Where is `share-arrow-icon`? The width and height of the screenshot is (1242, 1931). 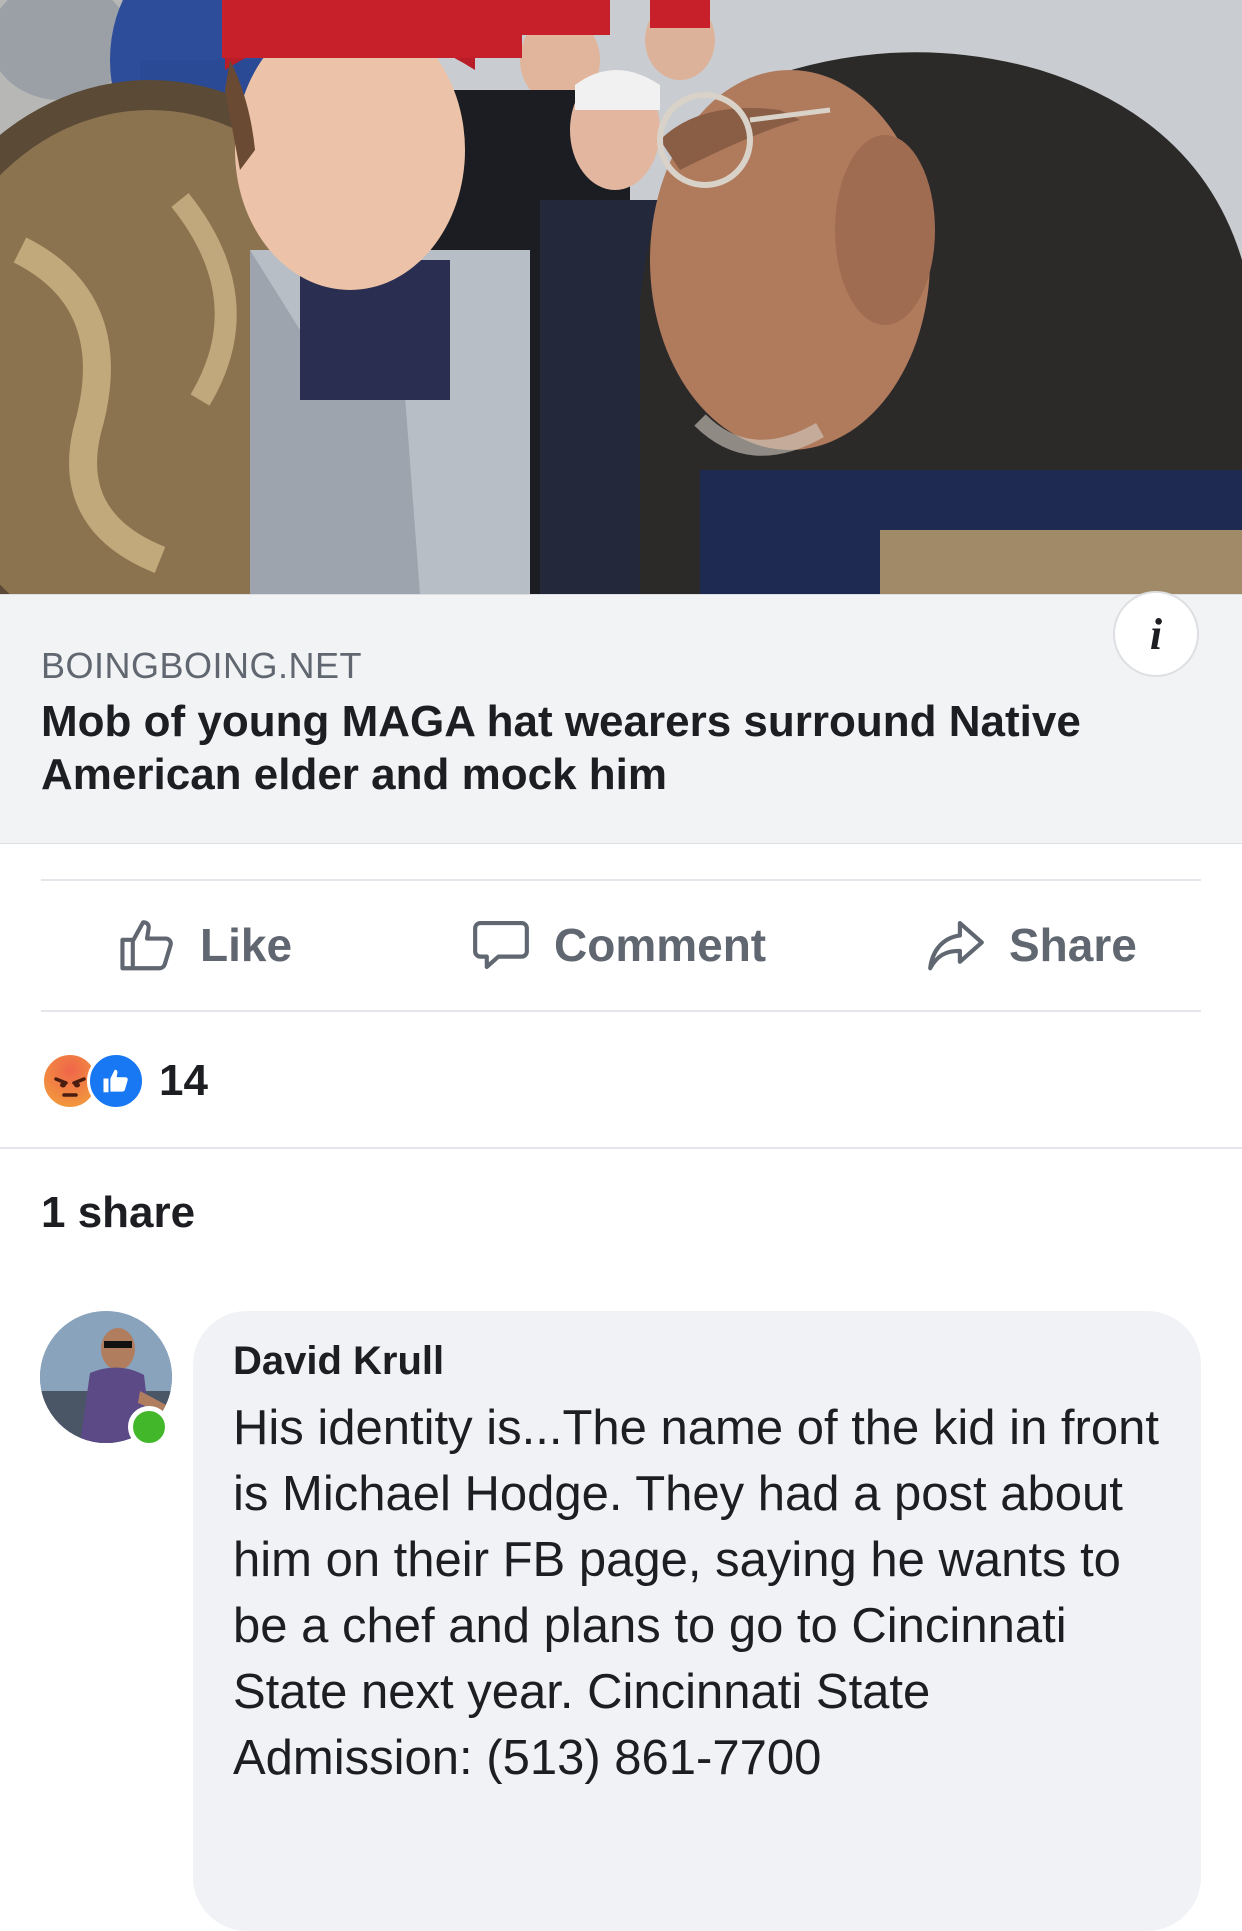 share-arrow-icon is located at coordinates (956, 945).